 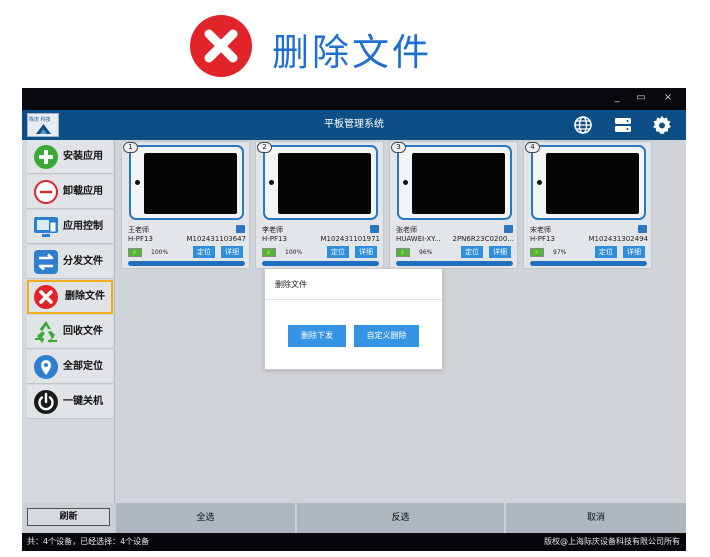 I want to click on minus-circle-icon, so click(x=46, y=192).